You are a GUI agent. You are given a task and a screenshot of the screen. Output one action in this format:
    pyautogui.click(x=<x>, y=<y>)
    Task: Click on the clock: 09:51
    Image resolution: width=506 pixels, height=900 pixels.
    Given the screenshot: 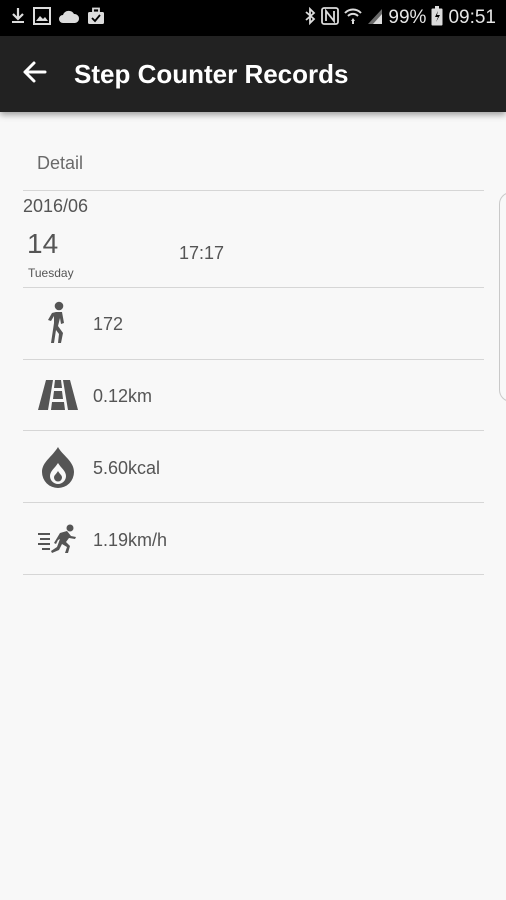 What is the action you would take?
    pyautogui.click(x=472, y=17)
    